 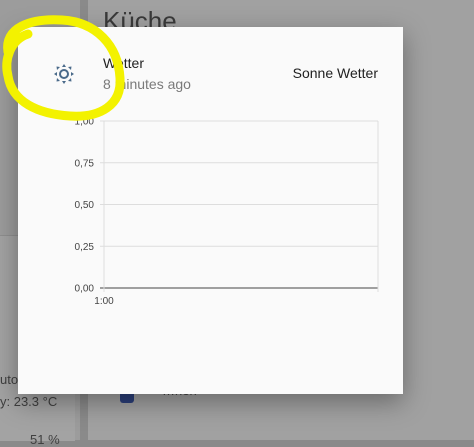 I want to click on last-changed: 8 minutes ago, so click(x=147, y=84).